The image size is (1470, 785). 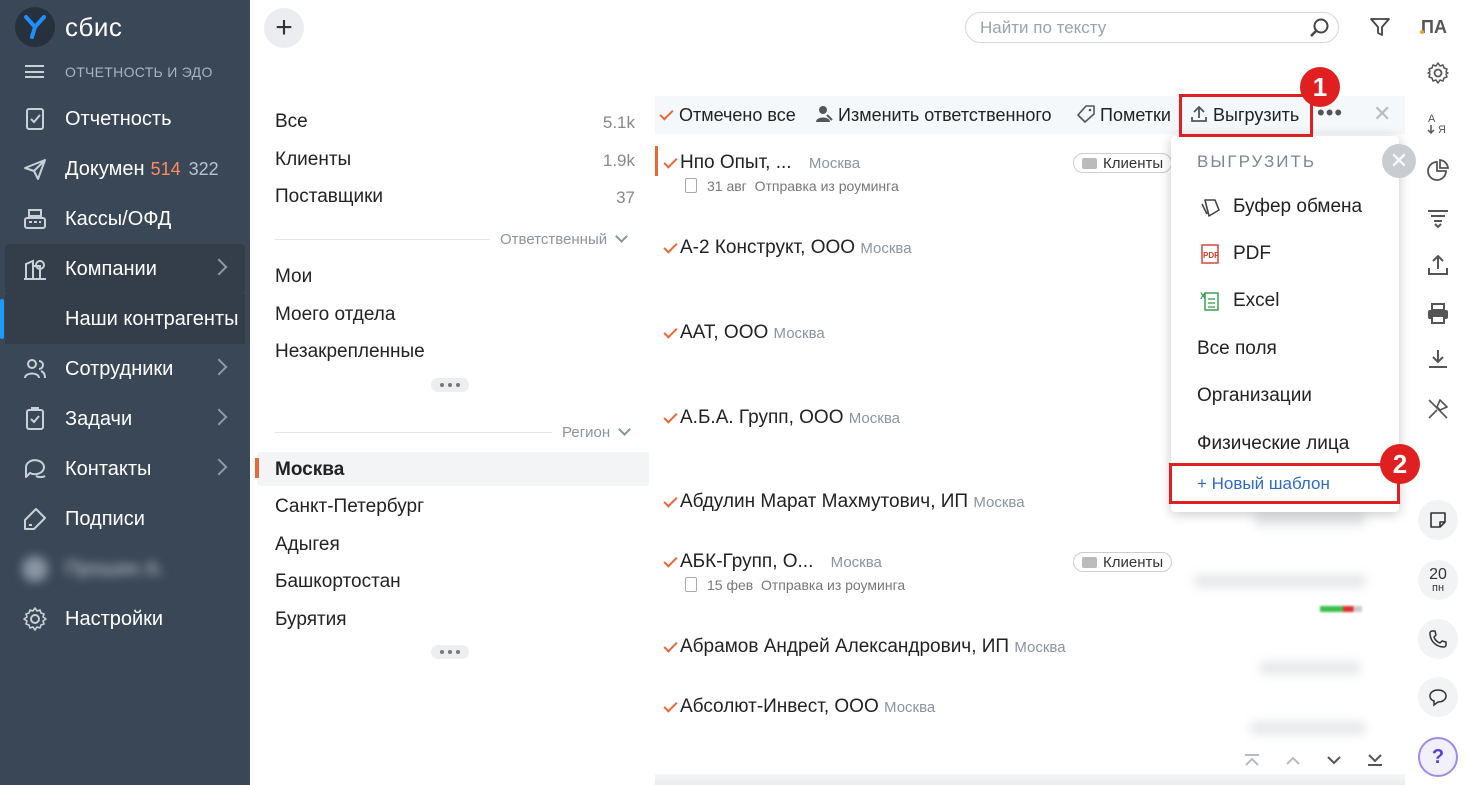 I want to click on logo-text: сбис, so click(x=93, y=27).